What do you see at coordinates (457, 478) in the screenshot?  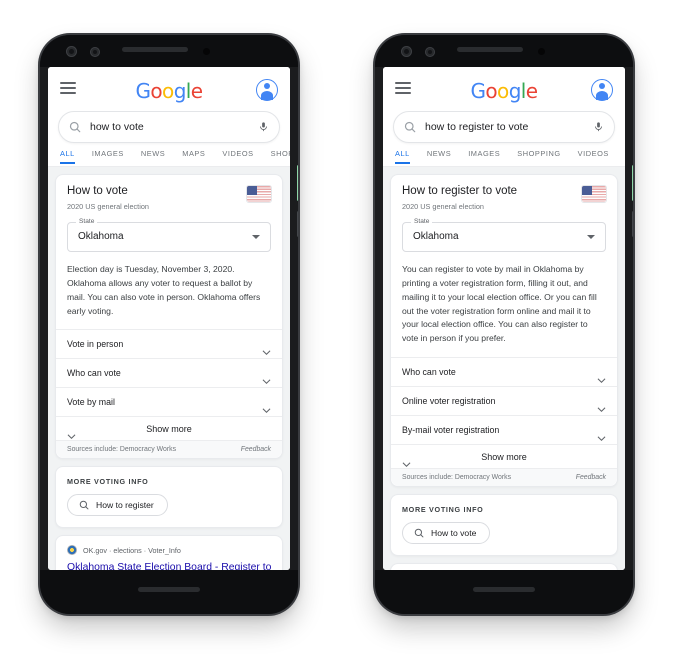 I see `sources-text: Sources include: Democracy Works` at bounding box center [457, 478].